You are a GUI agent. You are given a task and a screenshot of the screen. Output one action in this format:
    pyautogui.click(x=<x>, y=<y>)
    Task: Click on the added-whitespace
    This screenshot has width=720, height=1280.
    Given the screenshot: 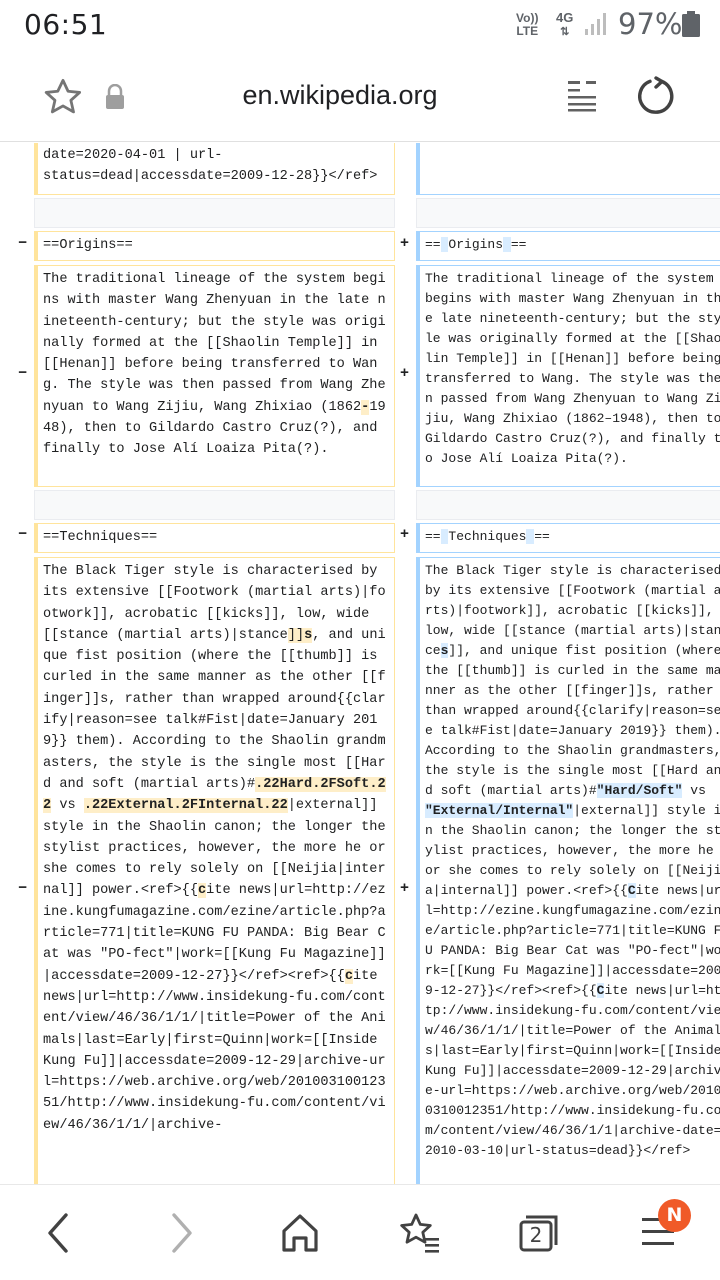 What is the action you would take?
    pyautogui.click(x=507, y=244)
    